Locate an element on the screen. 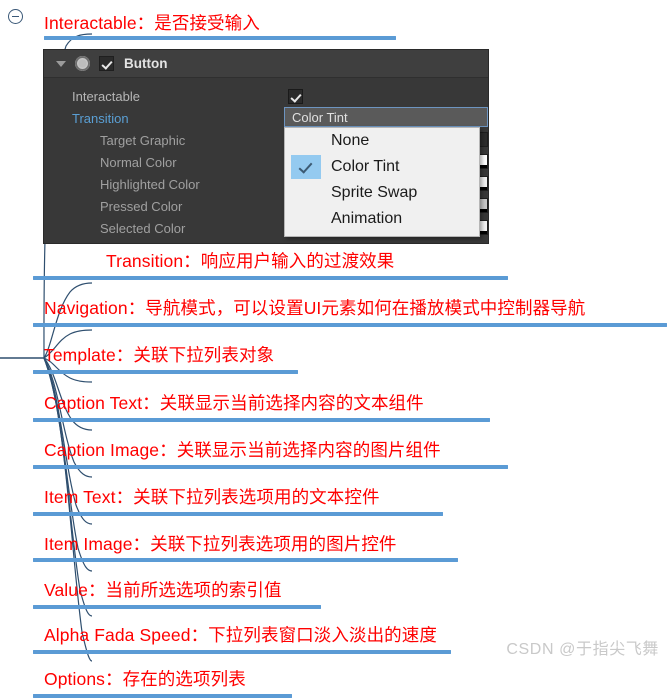 The width and height of the screenshot is (667, 698). underline-caption-image is located at coordinates (270, 467).